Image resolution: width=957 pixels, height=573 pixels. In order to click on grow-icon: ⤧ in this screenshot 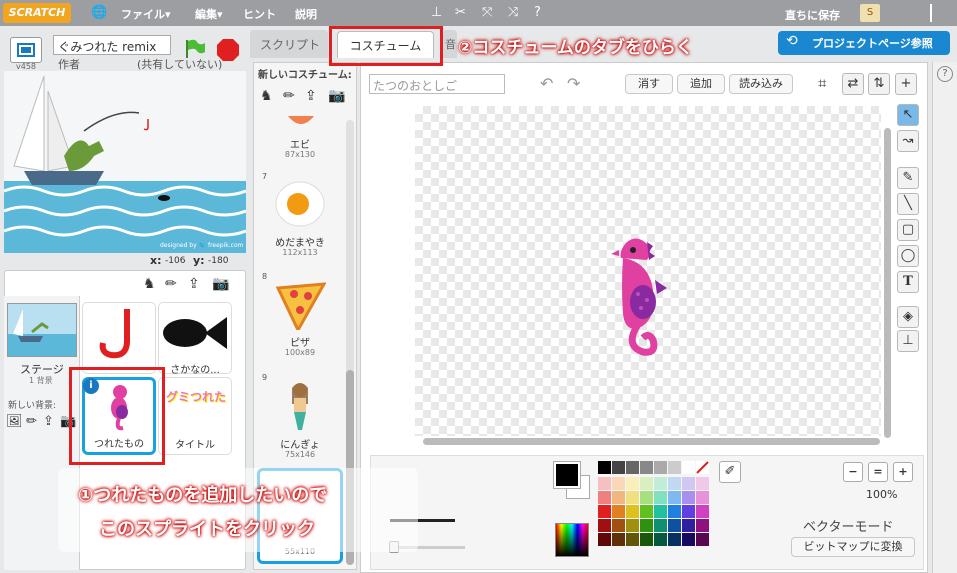, I will do `click(487, 12)`.